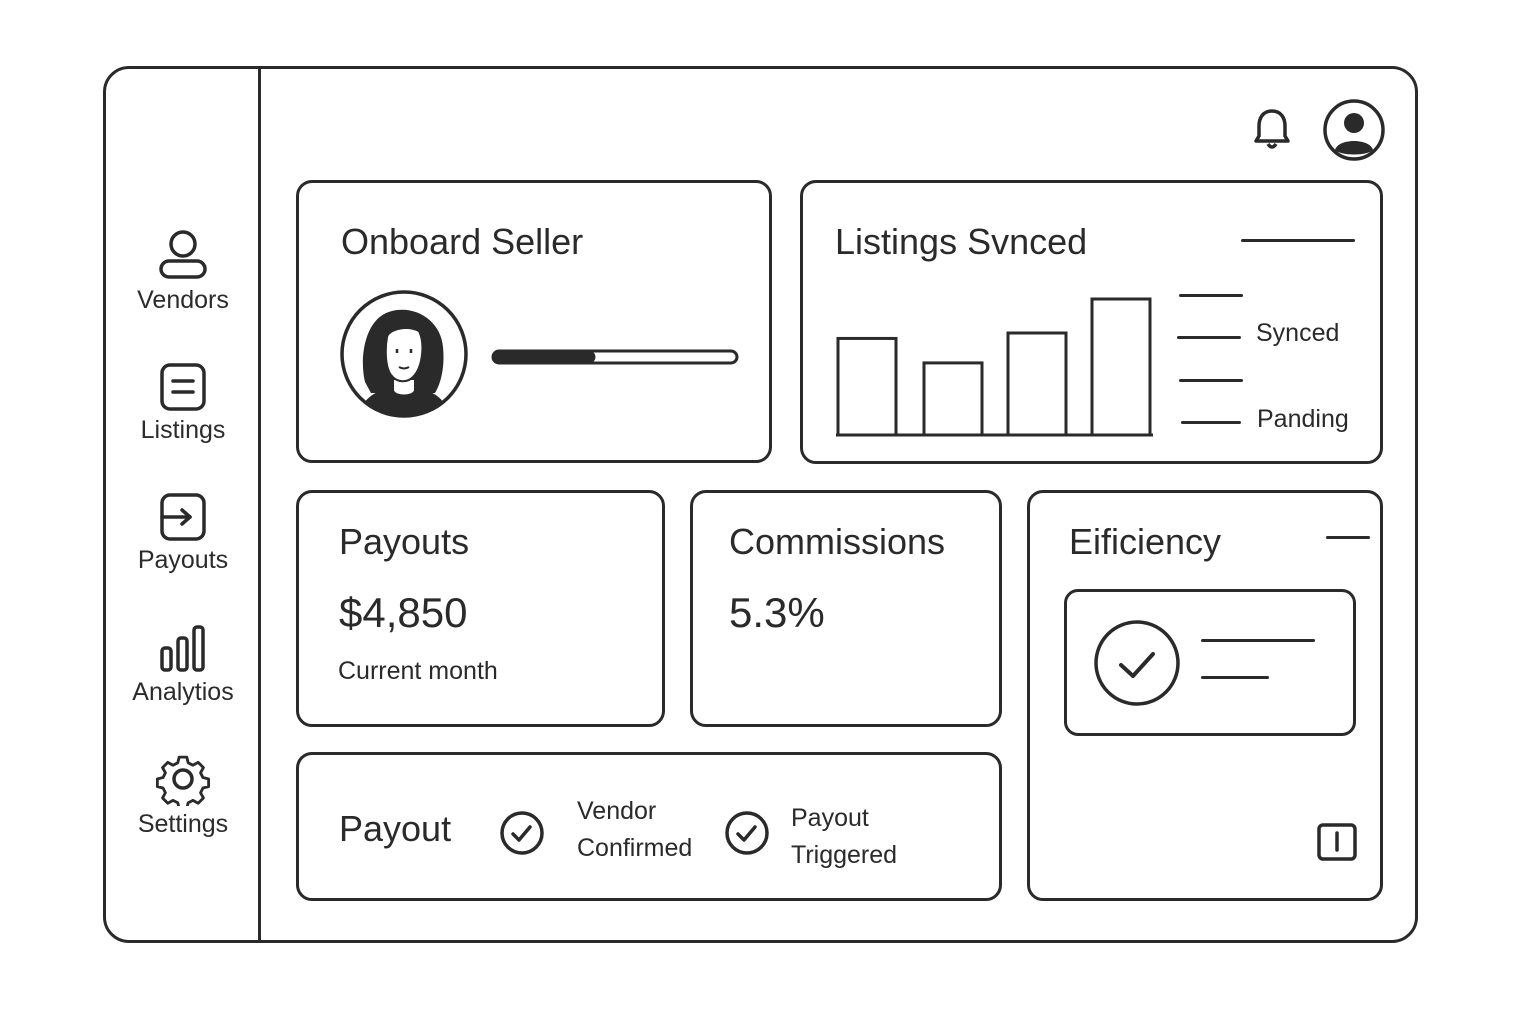 The width and height of the screenshot is (1536, 1024). Describe the element at coordinates (617, 811) in the screenshot. I see `step-line: Vendor` at that location.